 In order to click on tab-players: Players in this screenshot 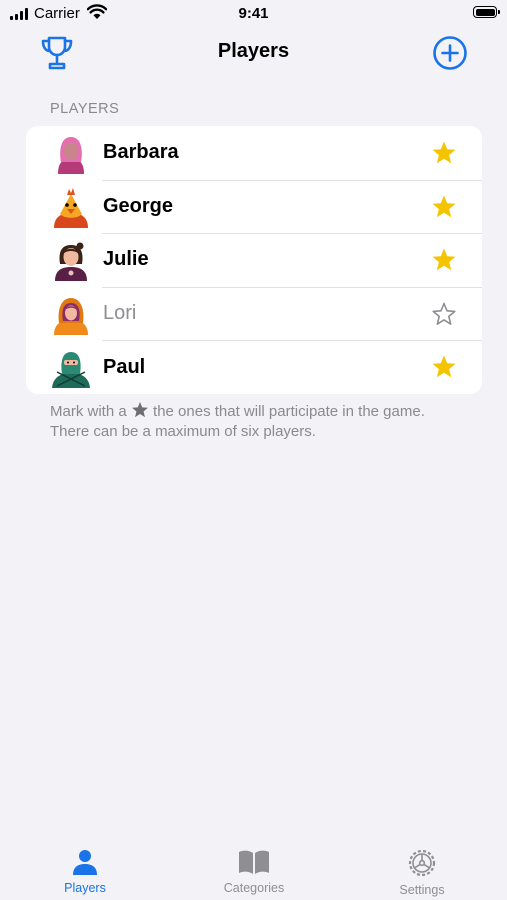, I will do `click(85, 871)`.